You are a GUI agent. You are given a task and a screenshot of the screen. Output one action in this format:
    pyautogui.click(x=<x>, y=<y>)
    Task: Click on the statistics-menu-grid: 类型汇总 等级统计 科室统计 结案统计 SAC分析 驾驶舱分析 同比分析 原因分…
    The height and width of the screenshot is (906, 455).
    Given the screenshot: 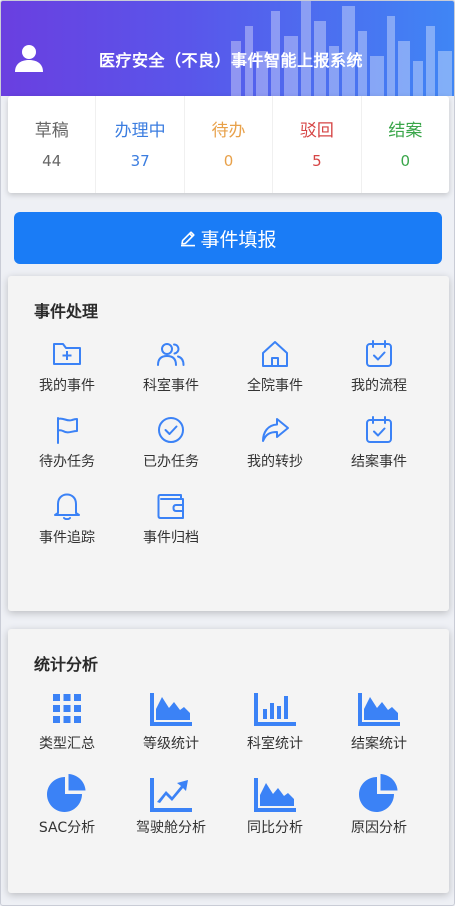 What is the action you would take?
    pyautogui.click(x=223, y=764)
    